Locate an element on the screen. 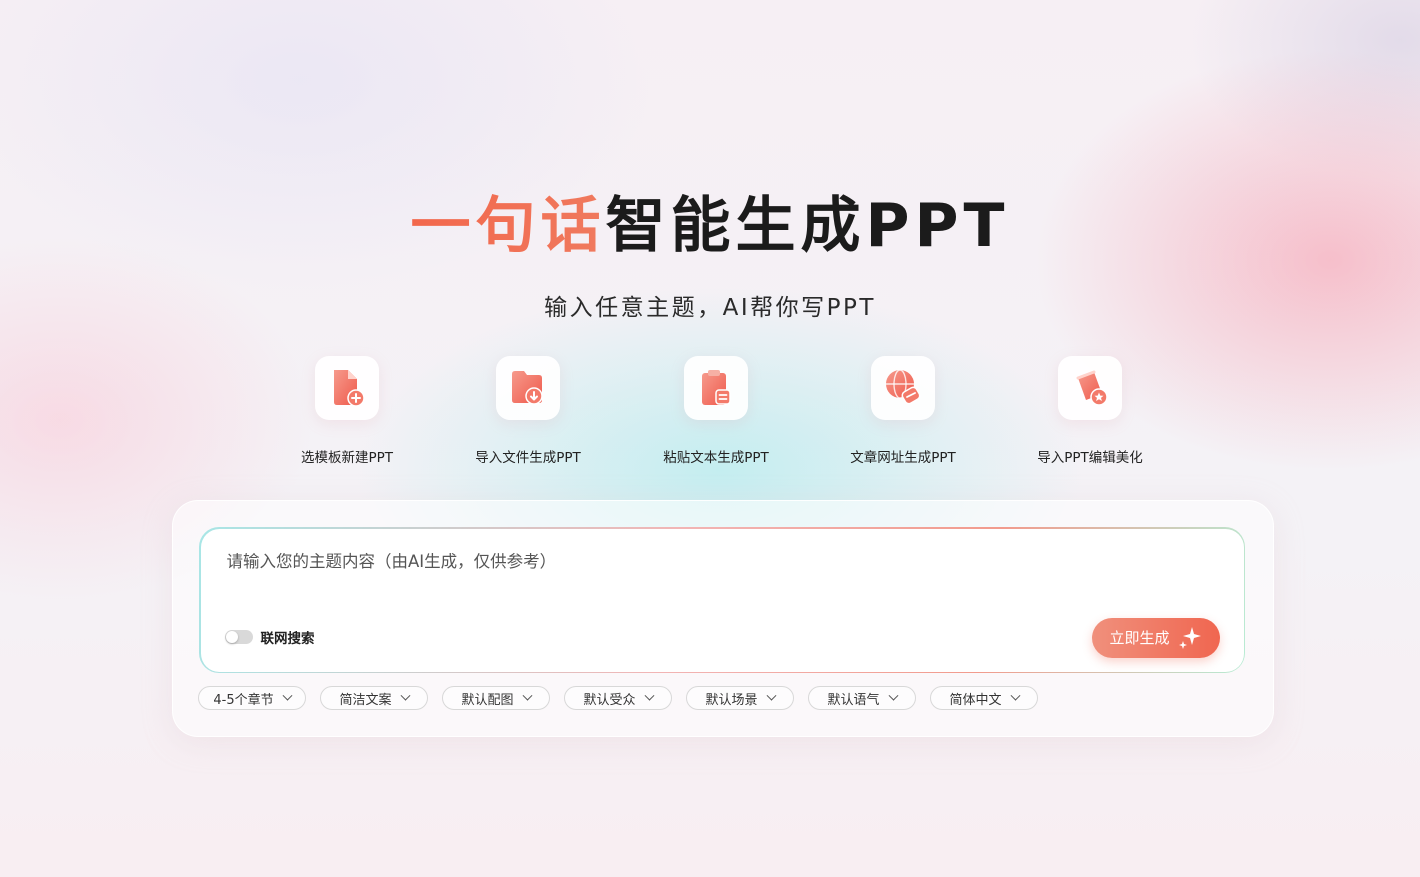  topic-input is located at coordinates (716, 561).